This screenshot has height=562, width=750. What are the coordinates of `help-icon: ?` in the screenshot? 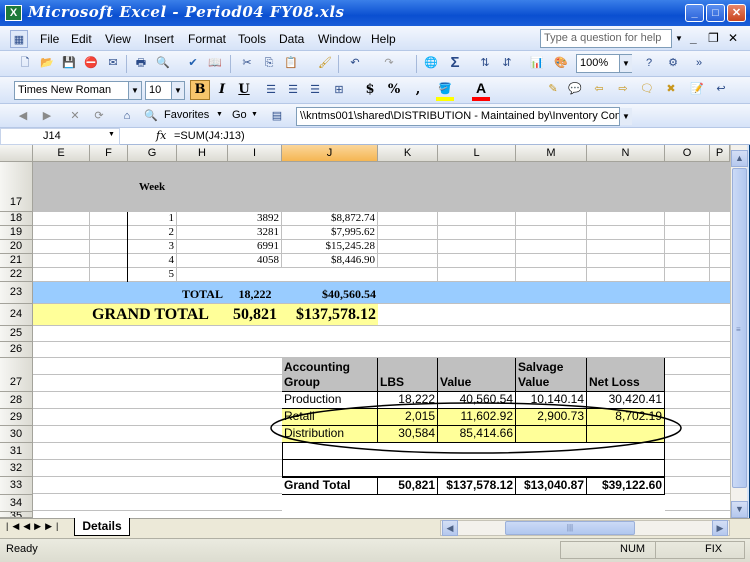 It's located at (649, 63).